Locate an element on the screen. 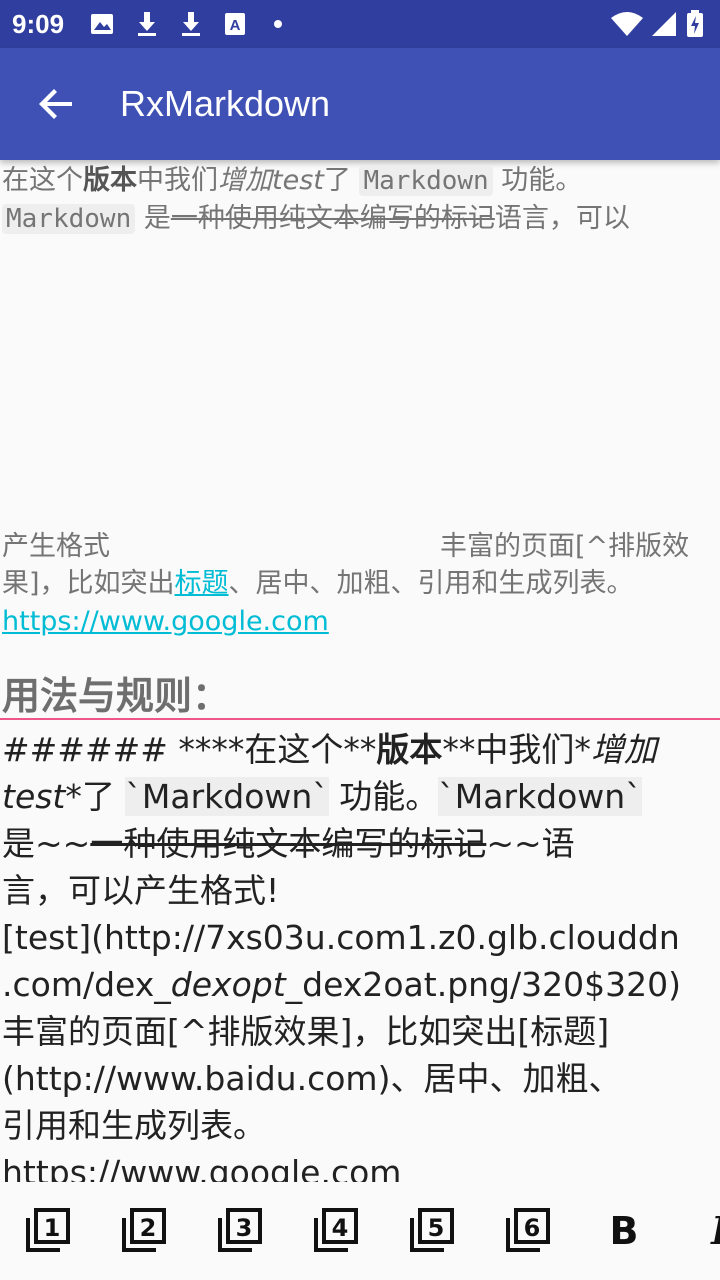  editor-text: .com/dex_ is located at coordinates (86, 984).